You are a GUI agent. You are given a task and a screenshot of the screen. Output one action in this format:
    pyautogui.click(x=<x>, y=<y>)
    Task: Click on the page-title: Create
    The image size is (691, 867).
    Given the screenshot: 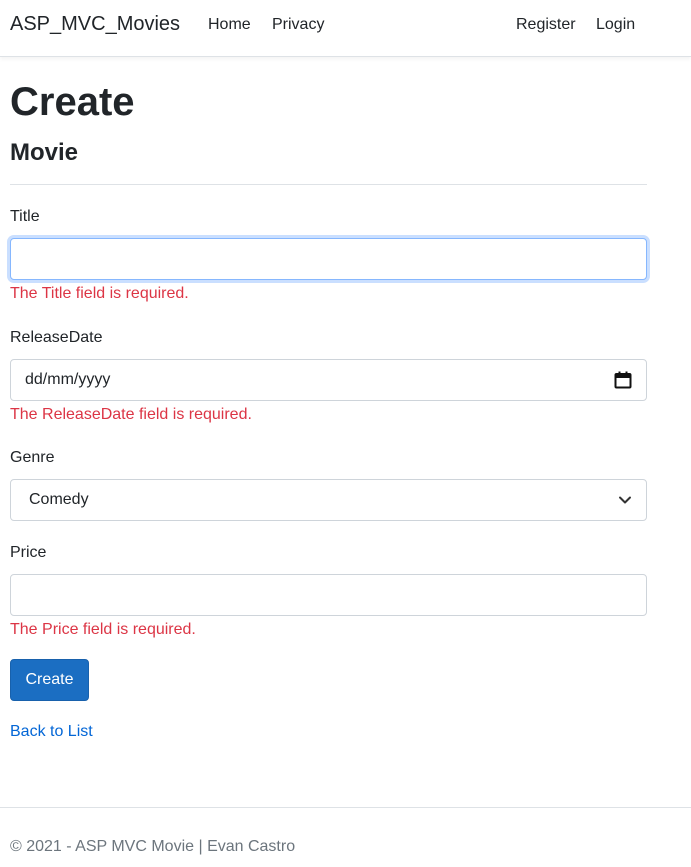 What is the action you would take?
    pyautogui.click(x=72, y=102)
    